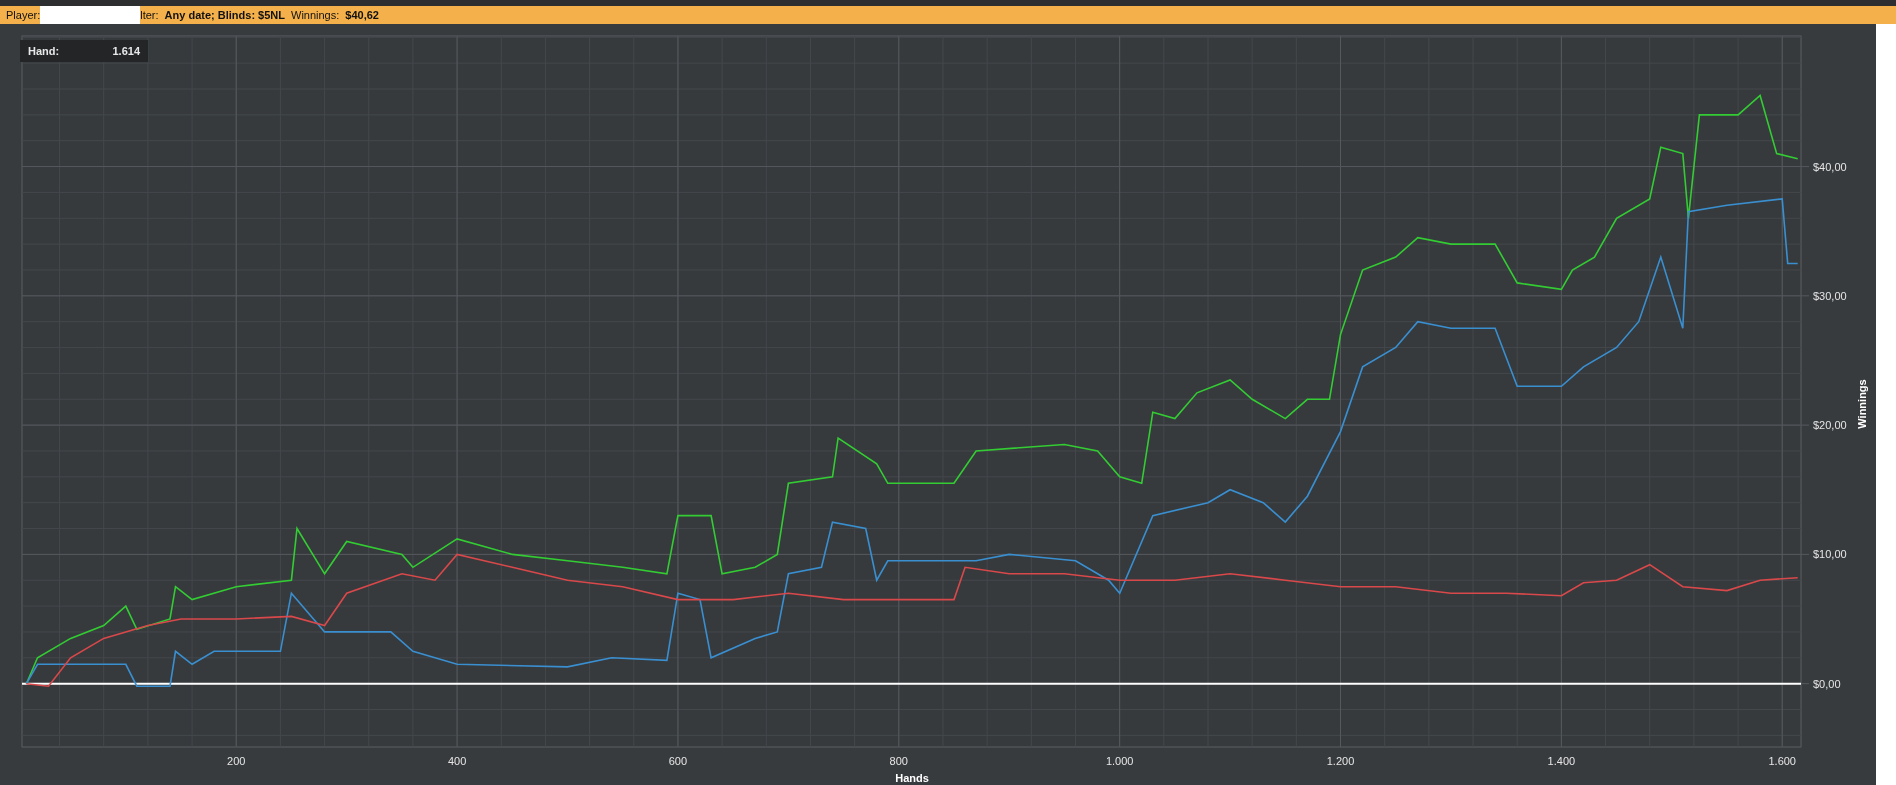 This screenshot has width=1896, height=785. Describe the element at coordinates (1830, 425) in the screenshot. I see `y-tick-label: $20,00` at that location.